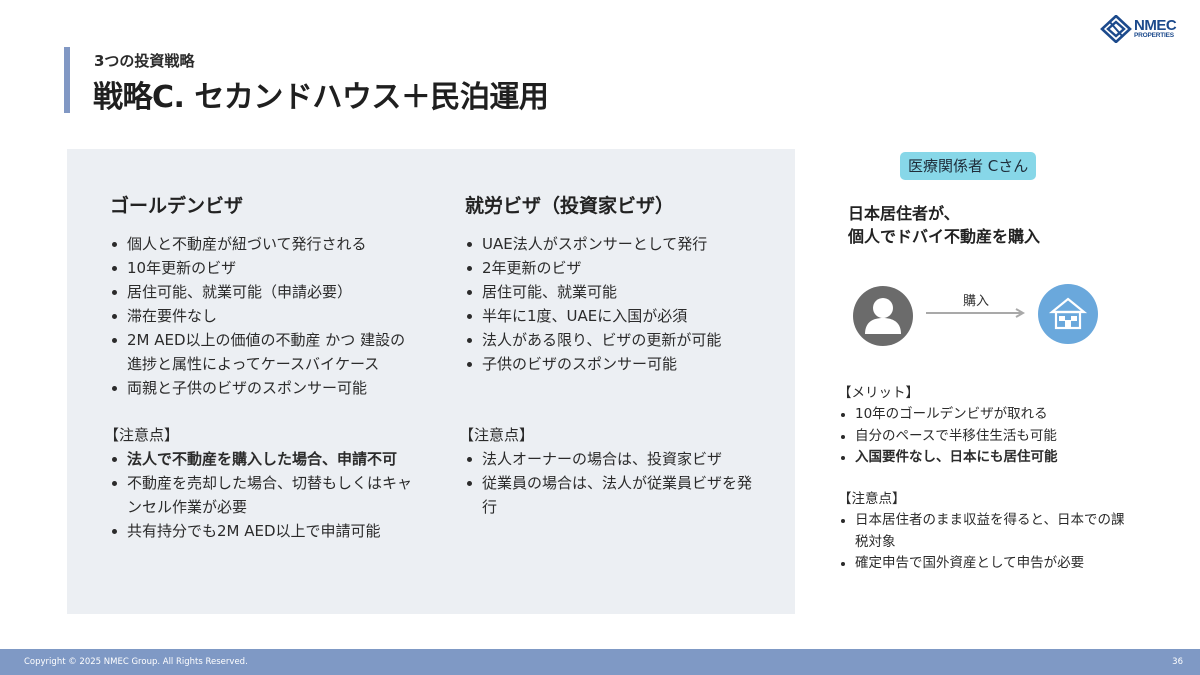  I want to click on list-item: 法人で不動産を購入した場合、申請不可, so click(265, 459).